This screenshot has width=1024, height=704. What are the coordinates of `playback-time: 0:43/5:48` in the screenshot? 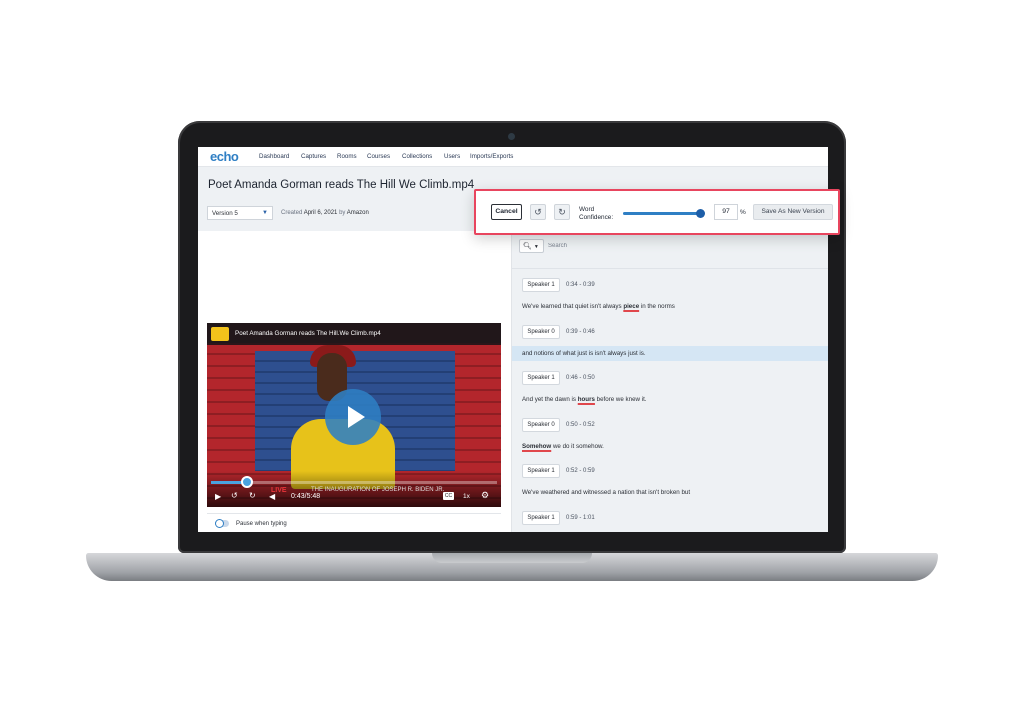 It's located at (306, 496).